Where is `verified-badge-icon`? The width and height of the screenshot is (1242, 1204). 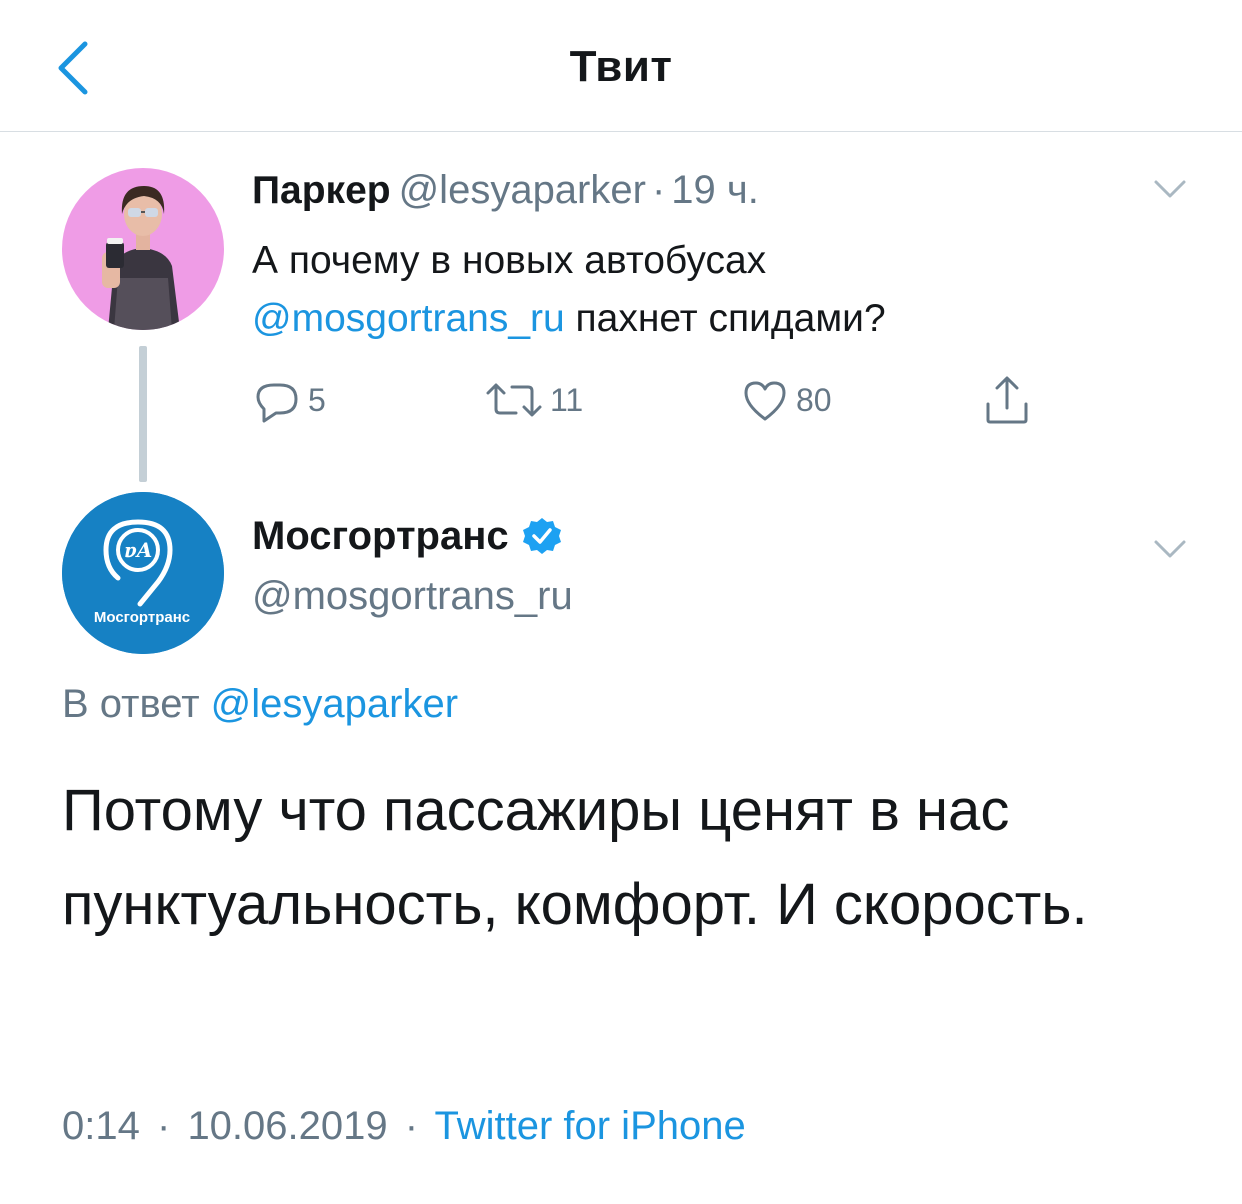 verified-badge-icon is located at coordinates (541, 535).